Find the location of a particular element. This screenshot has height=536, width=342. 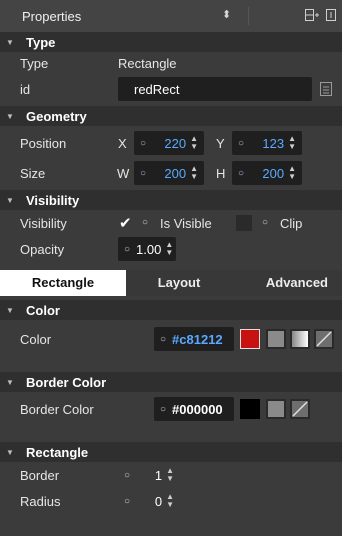

type-row: Type Rectangle is located at coordinates (171, 63).